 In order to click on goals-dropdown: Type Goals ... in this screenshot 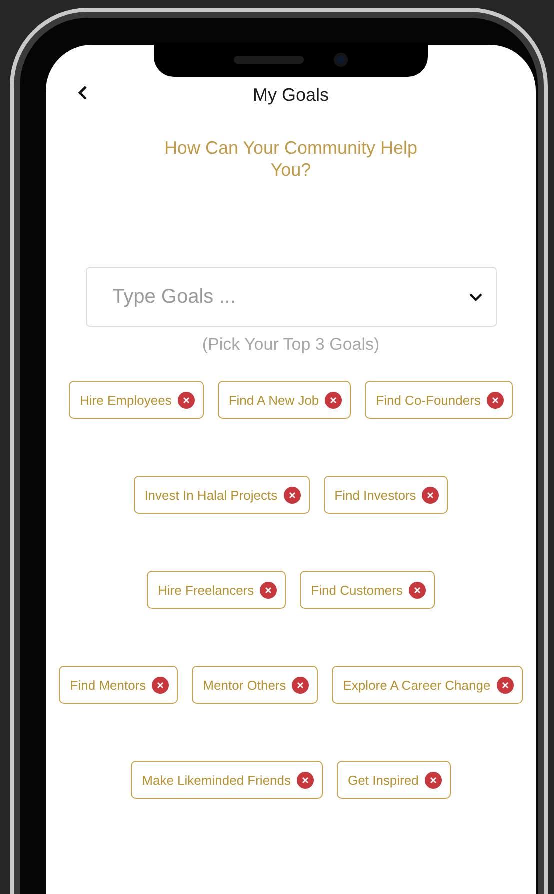, I will do `click(291, 297)`.